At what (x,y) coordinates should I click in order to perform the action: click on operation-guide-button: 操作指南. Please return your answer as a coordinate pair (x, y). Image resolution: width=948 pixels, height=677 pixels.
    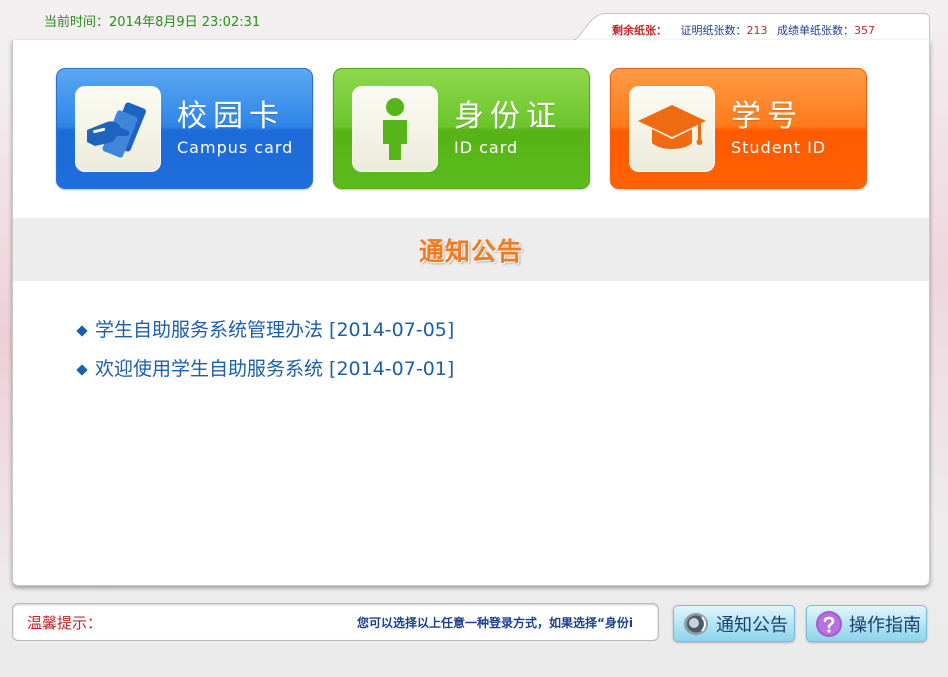
    Looking at the image, I should click on (866, 623).